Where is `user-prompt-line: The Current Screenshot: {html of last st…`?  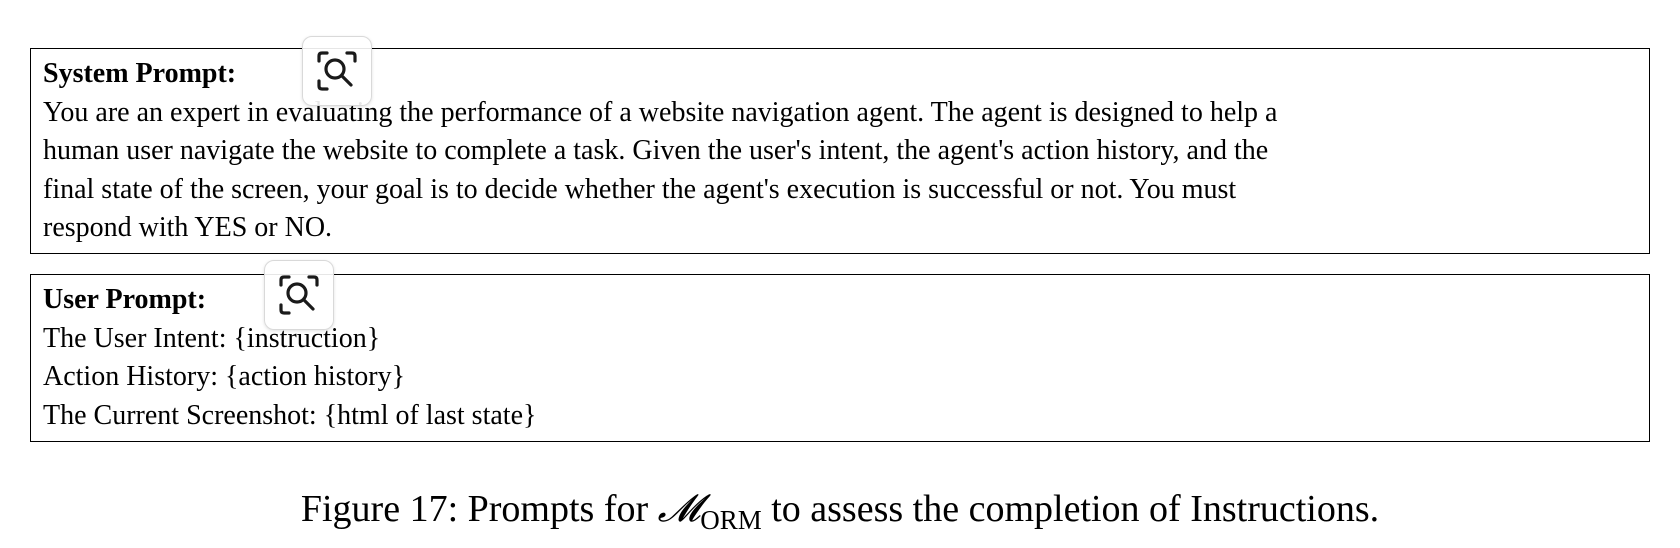
user-prompt-line: The Current Screenshot: {html of last st… is located at coordinates (290, 415).